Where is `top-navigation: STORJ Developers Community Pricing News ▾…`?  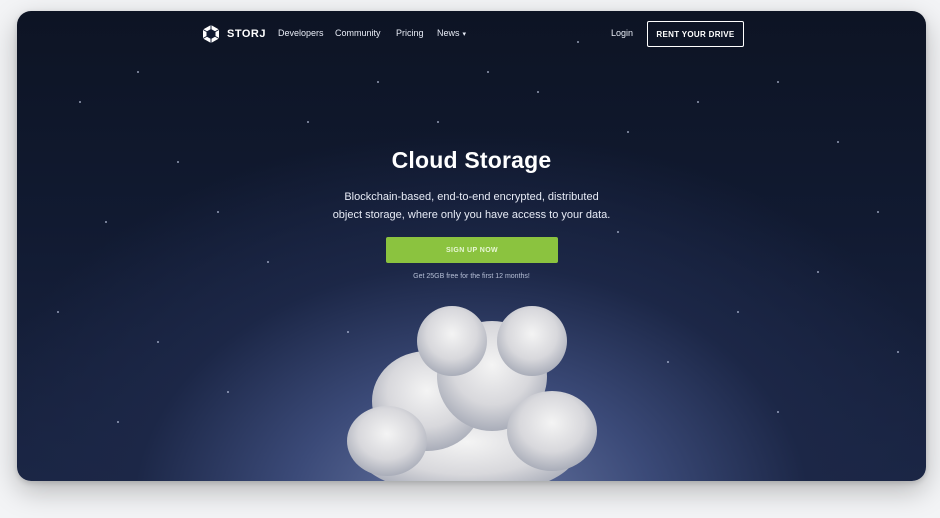 top-navigation: STORJ Developers Community Pricing News ▾… is located at coordinates (471, 34).